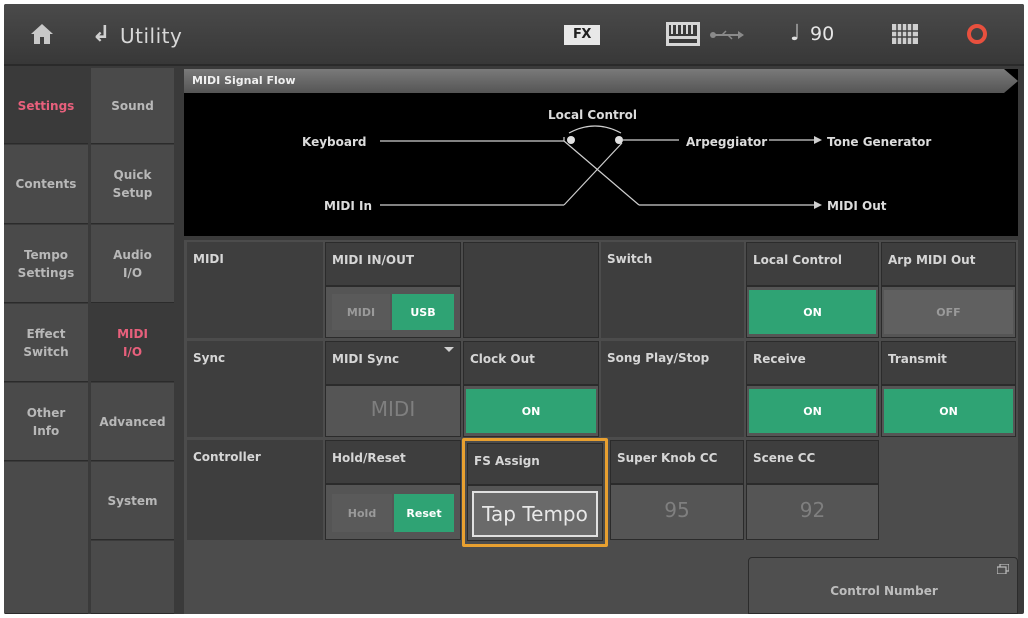 The width and height of the screenshot is (1028, 618). I want to click on clock-out-toggle: ON, so click(531, 411).